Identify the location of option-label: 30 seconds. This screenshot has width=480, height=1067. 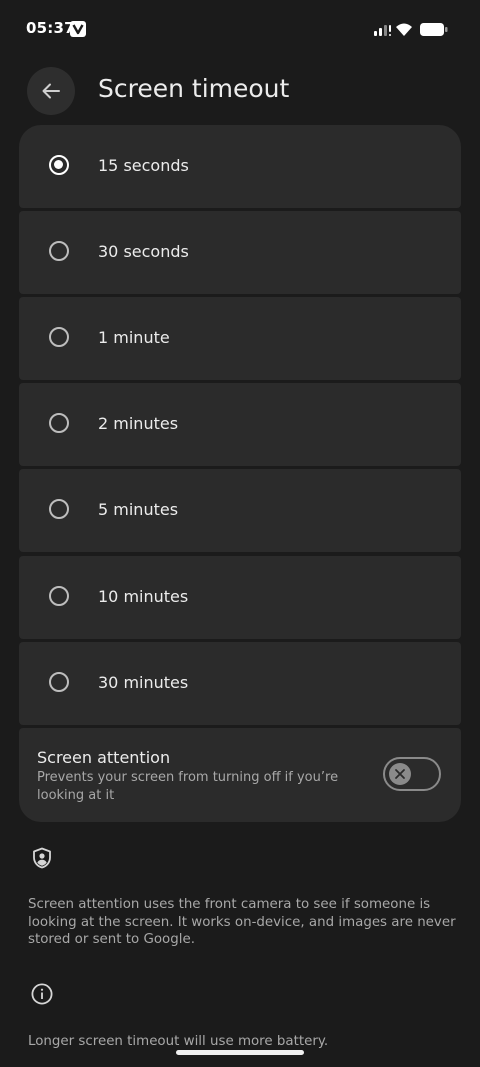
(143, 251).